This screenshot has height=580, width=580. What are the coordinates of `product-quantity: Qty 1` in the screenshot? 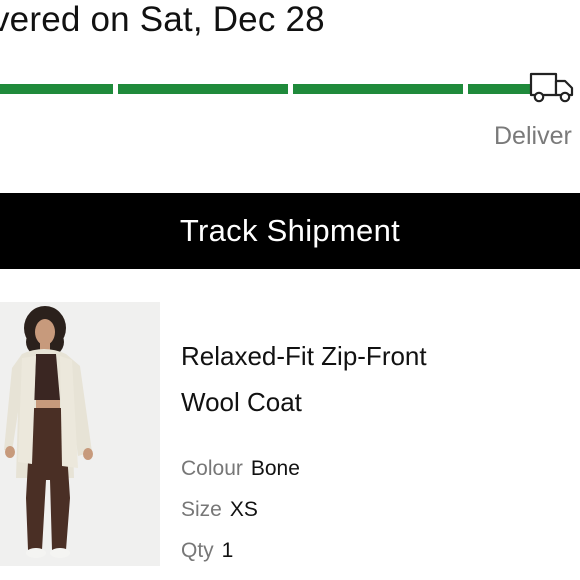 It's located at (207, 551).